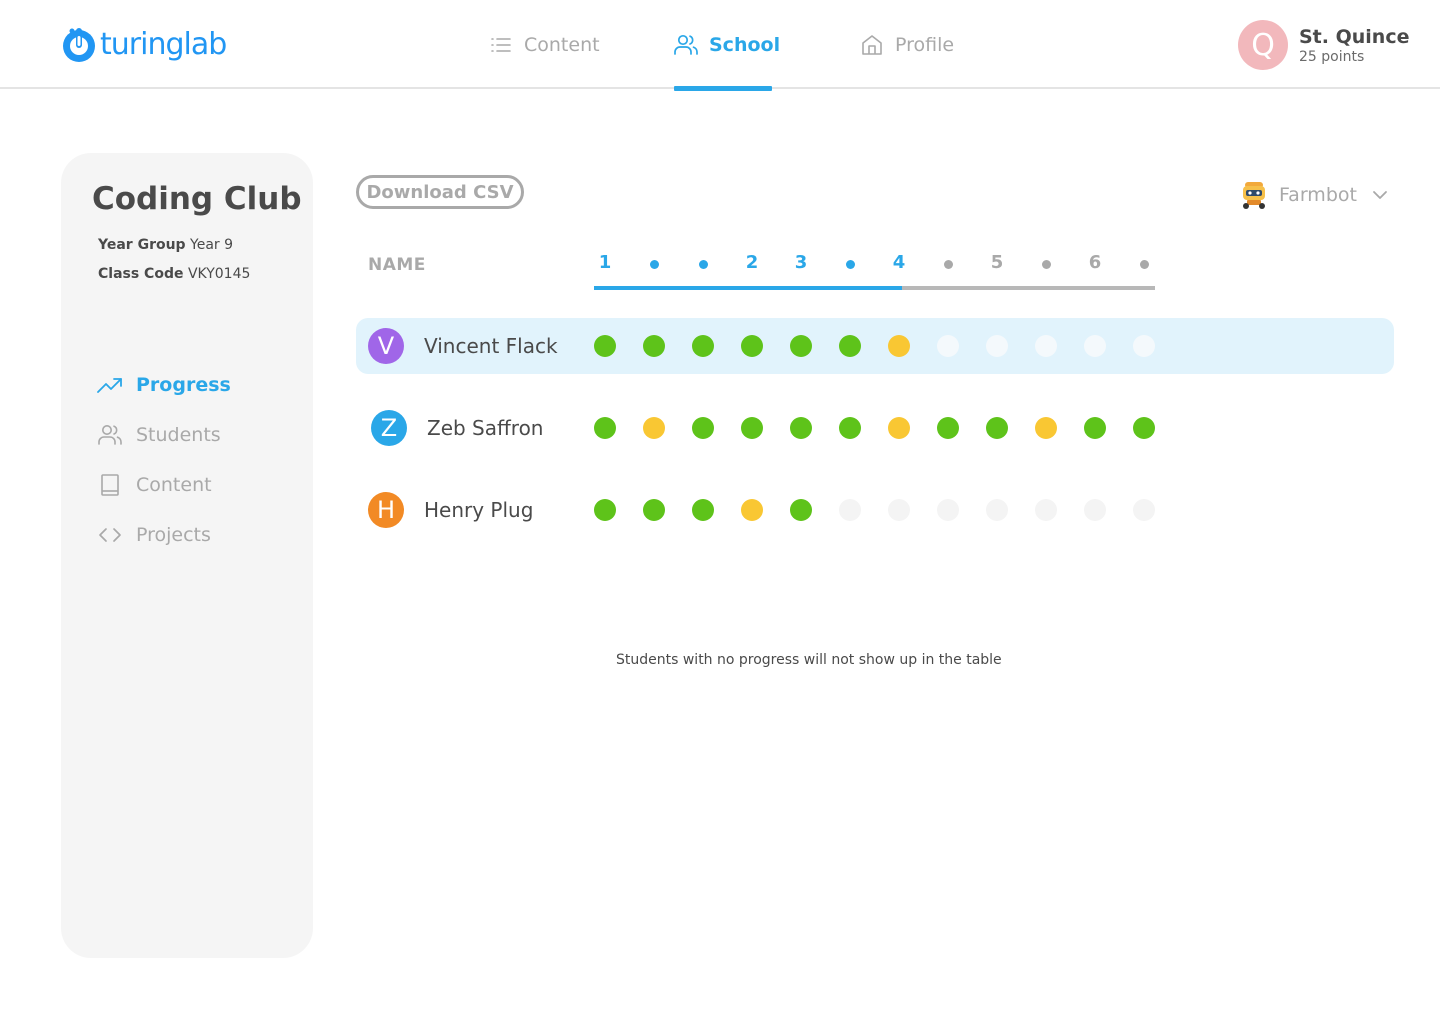  What do you see at coordinates (562, 44) in the screenshot?
I see `nav-item-label: Content` at bounding box center [562, 44].